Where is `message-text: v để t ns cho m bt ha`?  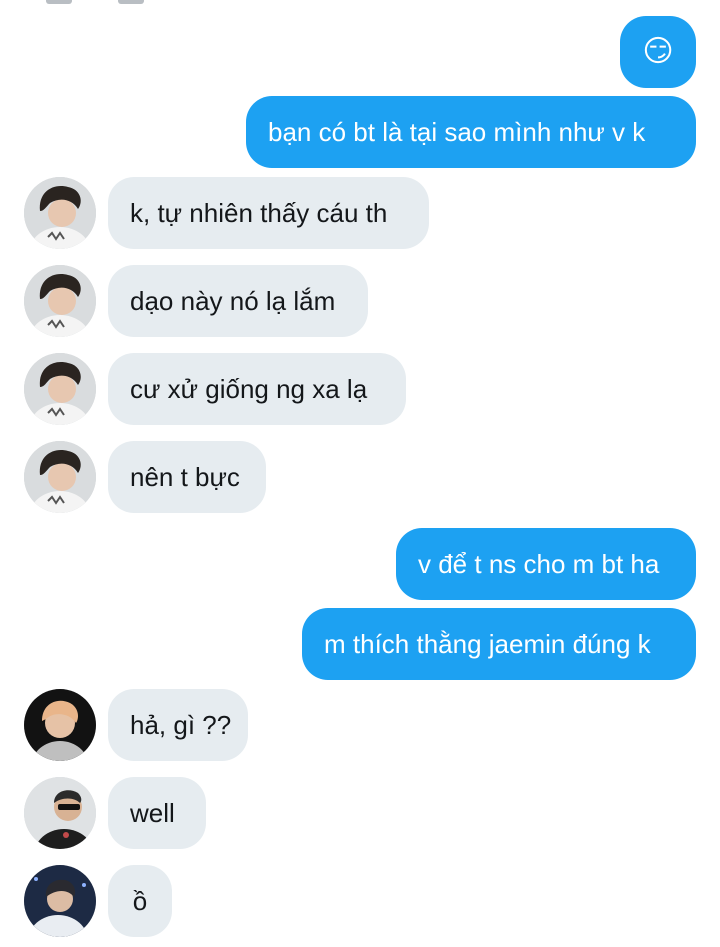 message-text: v để t ns cho m bt ha is located at coordinates (539, 564).